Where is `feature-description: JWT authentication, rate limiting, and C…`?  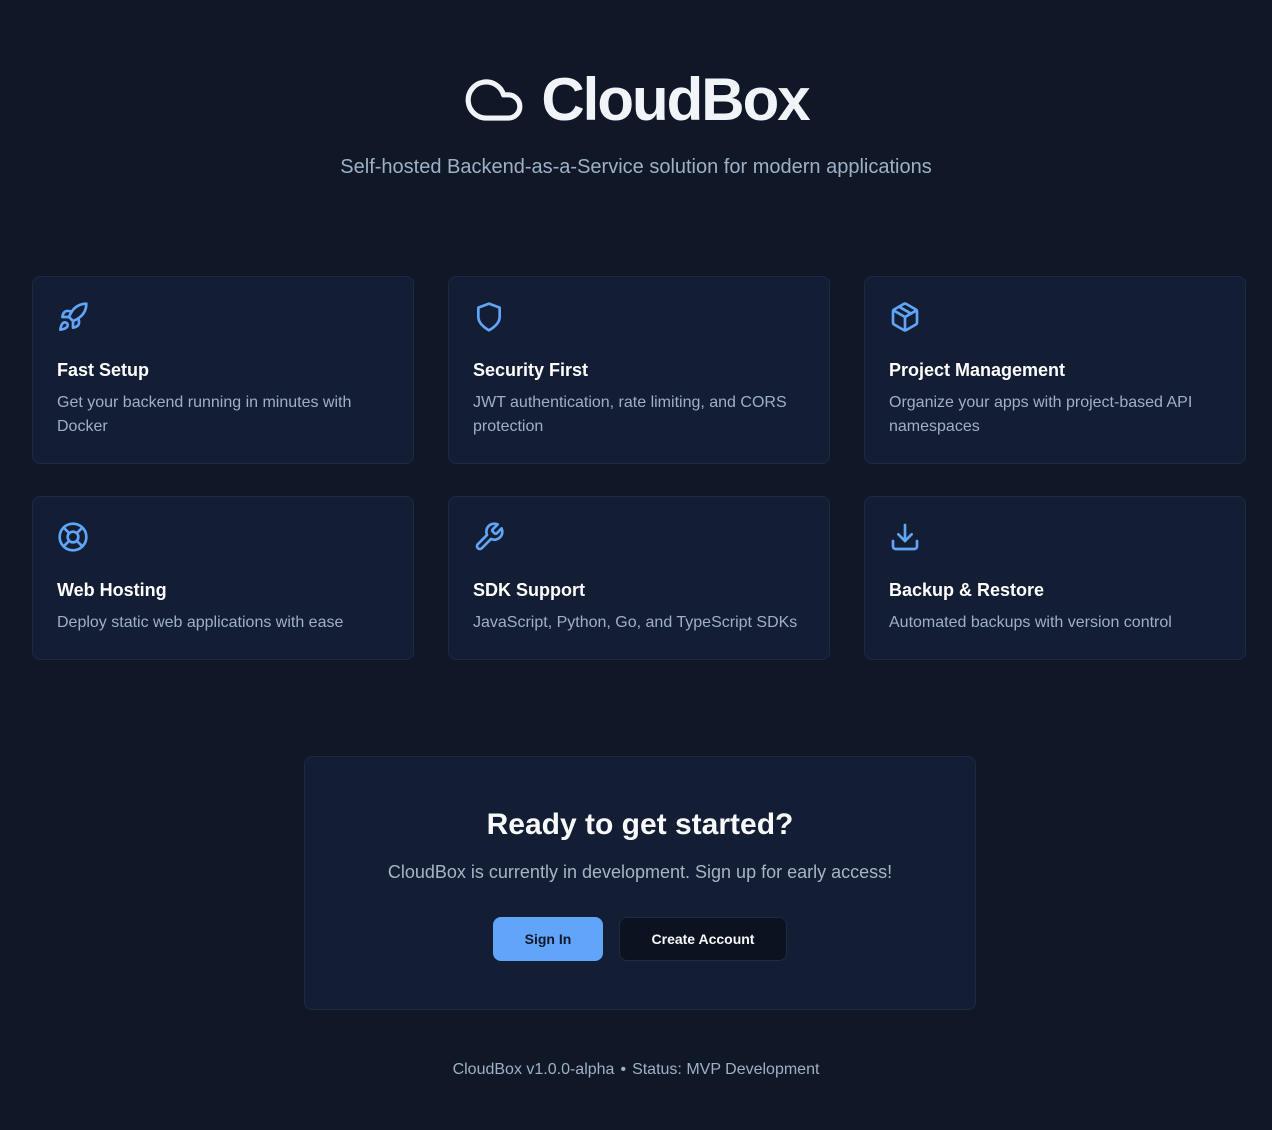 feature-description: JWT authentication, rate limiting, and C… is located at coordinates (630, 414).